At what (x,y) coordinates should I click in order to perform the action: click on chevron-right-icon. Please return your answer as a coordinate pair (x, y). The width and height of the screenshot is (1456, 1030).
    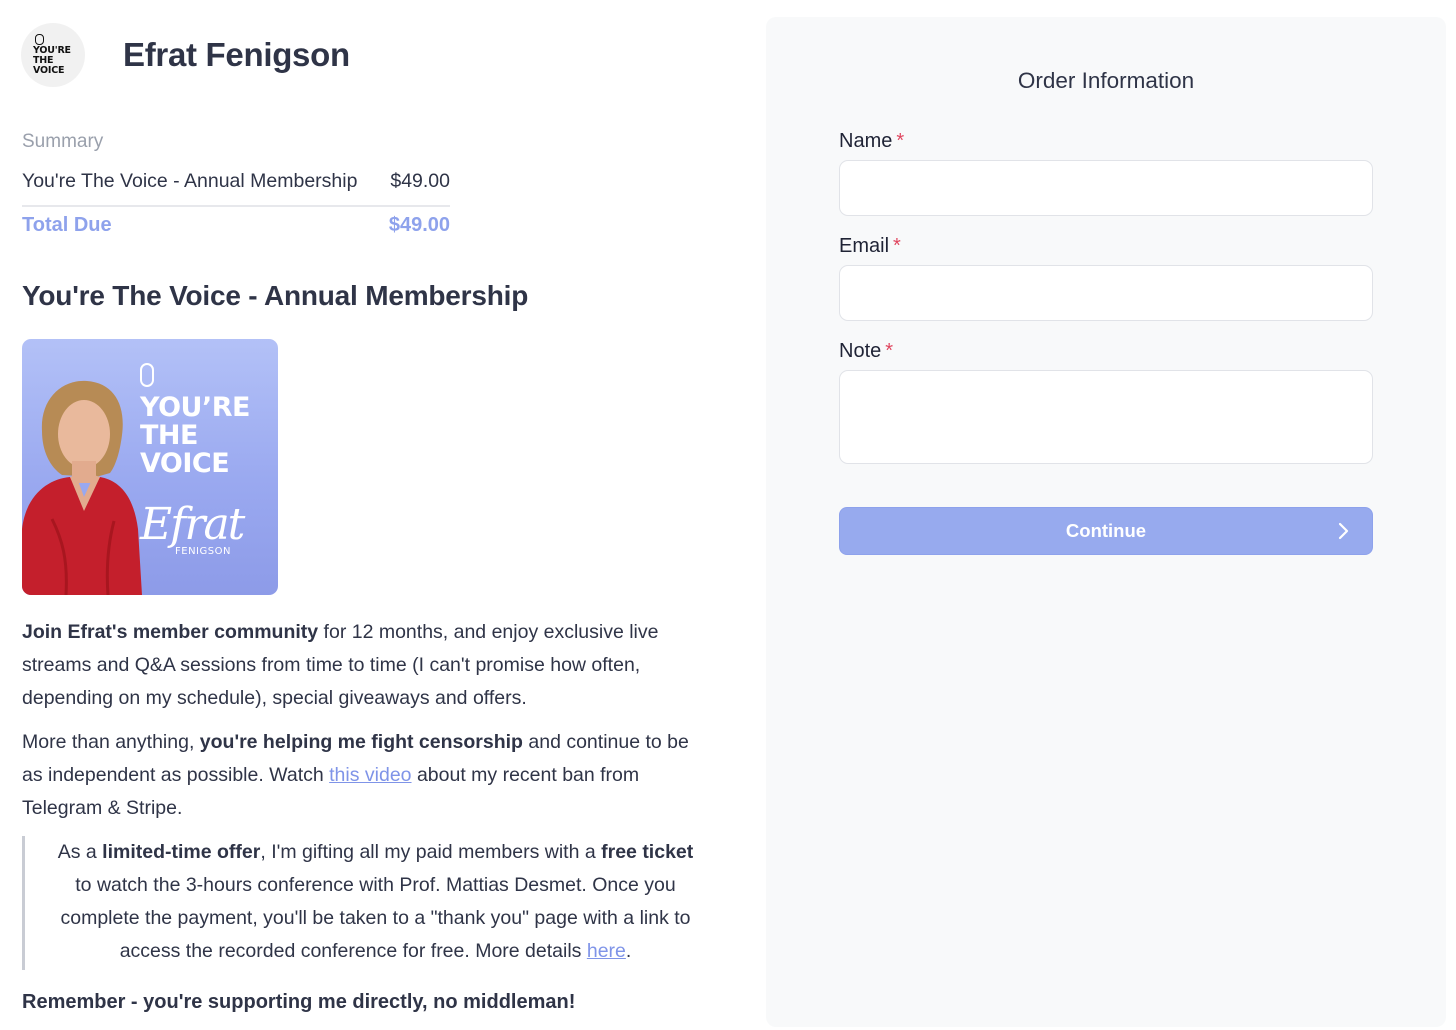
    Looking at the image, I should click on (1343, 531).